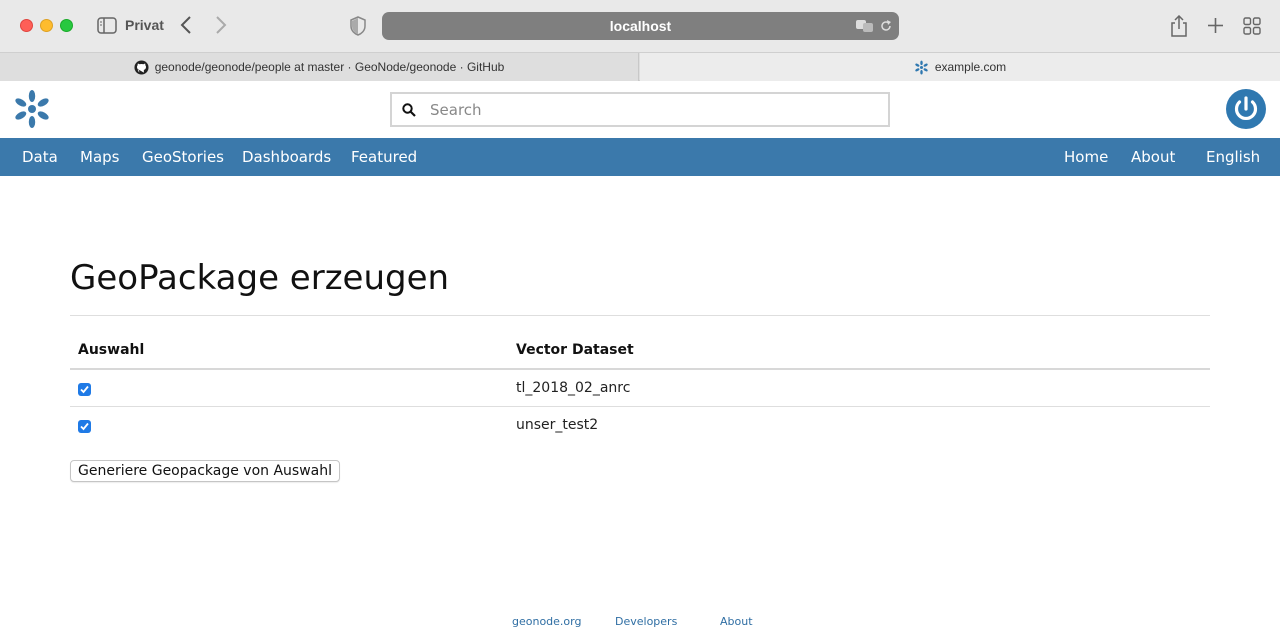  What do you see at coordinates (575, 350) in the screenshot?
I see `column-header-dataset: Vector Dataset` at bounding box center [575, 350].